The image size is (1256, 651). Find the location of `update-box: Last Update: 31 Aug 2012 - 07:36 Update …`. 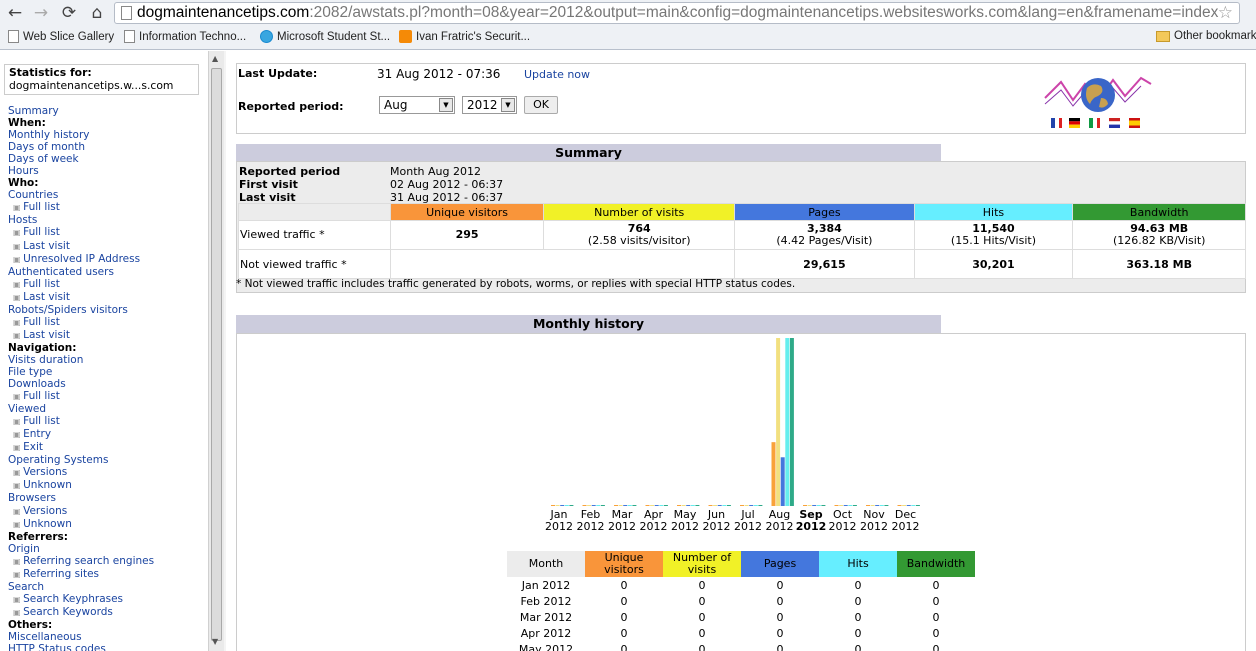

update-box: Last Update: 31 Aug 2012 - 07:36 Update … is located at coordinates (741, 98).